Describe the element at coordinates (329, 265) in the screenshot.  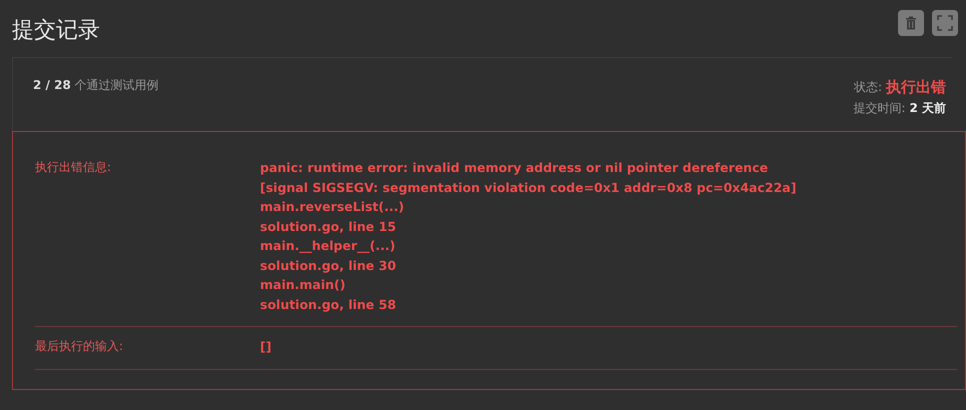
I see `error-line: solution.go, line 30` at that location.